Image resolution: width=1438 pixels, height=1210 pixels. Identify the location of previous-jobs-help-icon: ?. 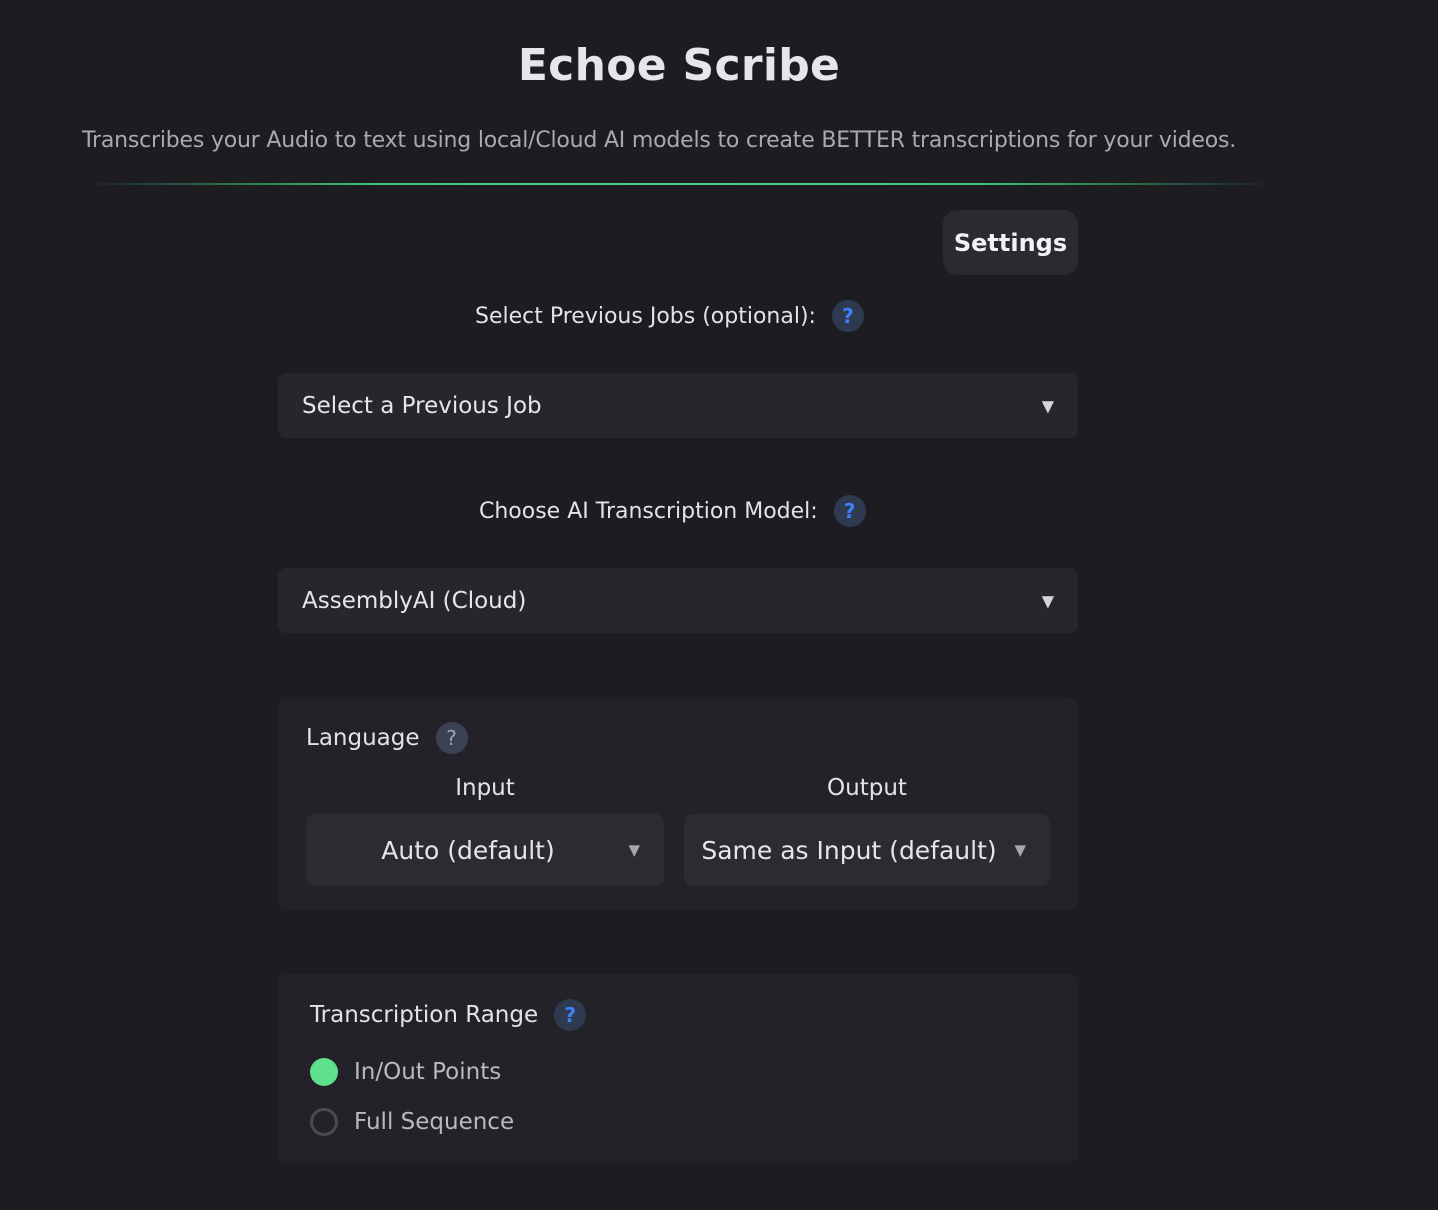
(847, 316).